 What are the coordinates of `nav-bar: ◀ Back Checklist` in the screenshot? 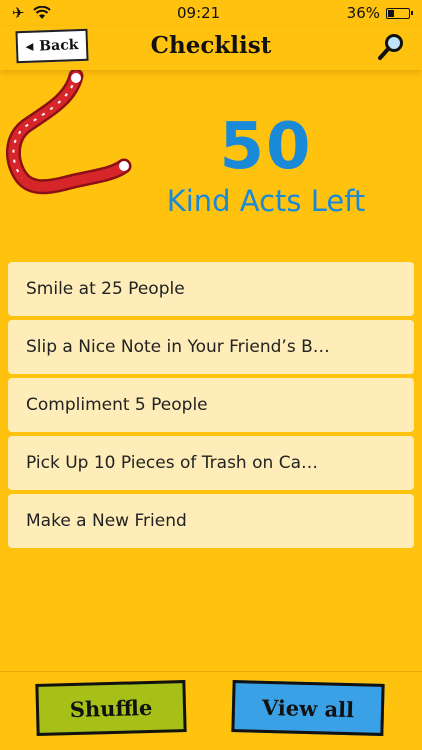 It's located at (211, 48).